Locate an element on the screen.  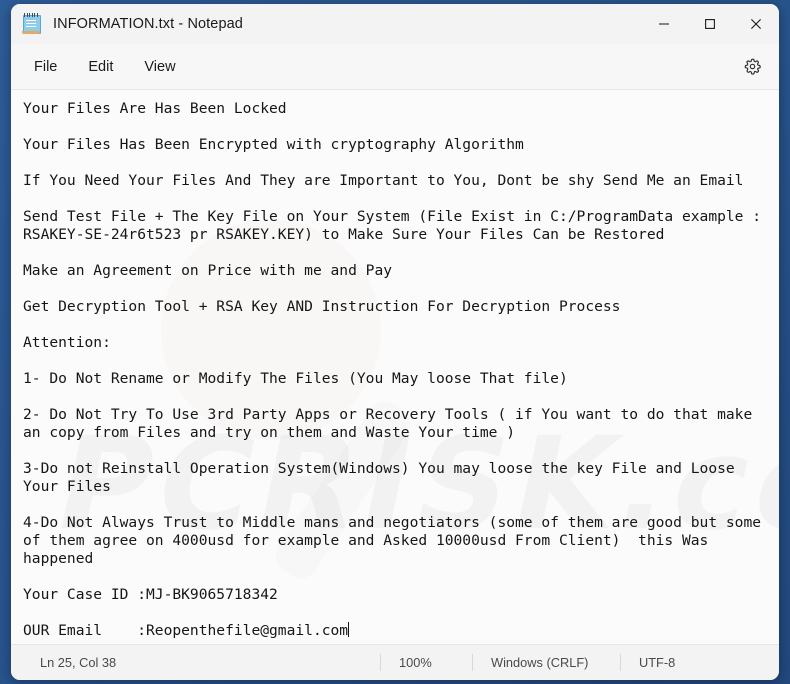
notepad-icon is located at coordinates (31, 24).